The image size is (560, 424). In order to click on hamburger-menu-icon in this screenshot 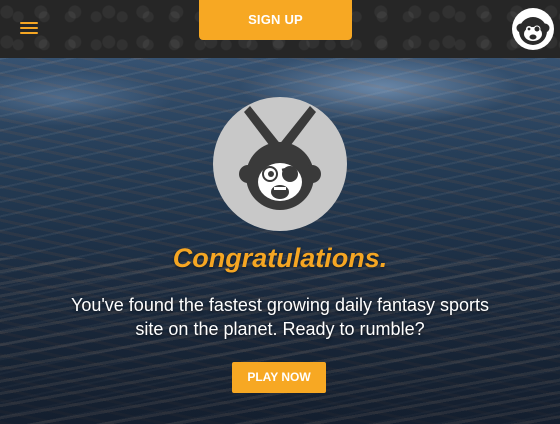, I will do `click(29, 28)`.